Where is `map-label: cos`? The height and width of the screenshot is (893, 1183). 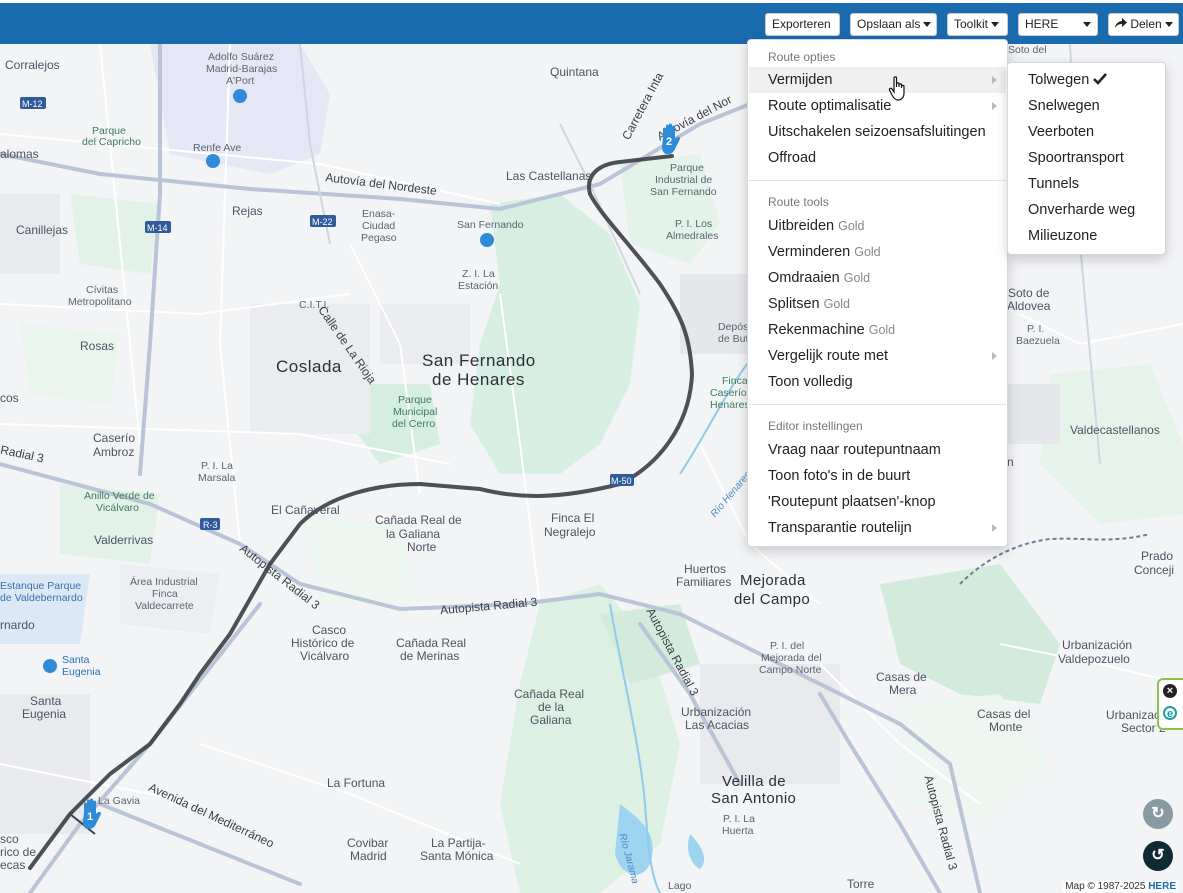
map-label: cos is located at coordinates (9, 398).